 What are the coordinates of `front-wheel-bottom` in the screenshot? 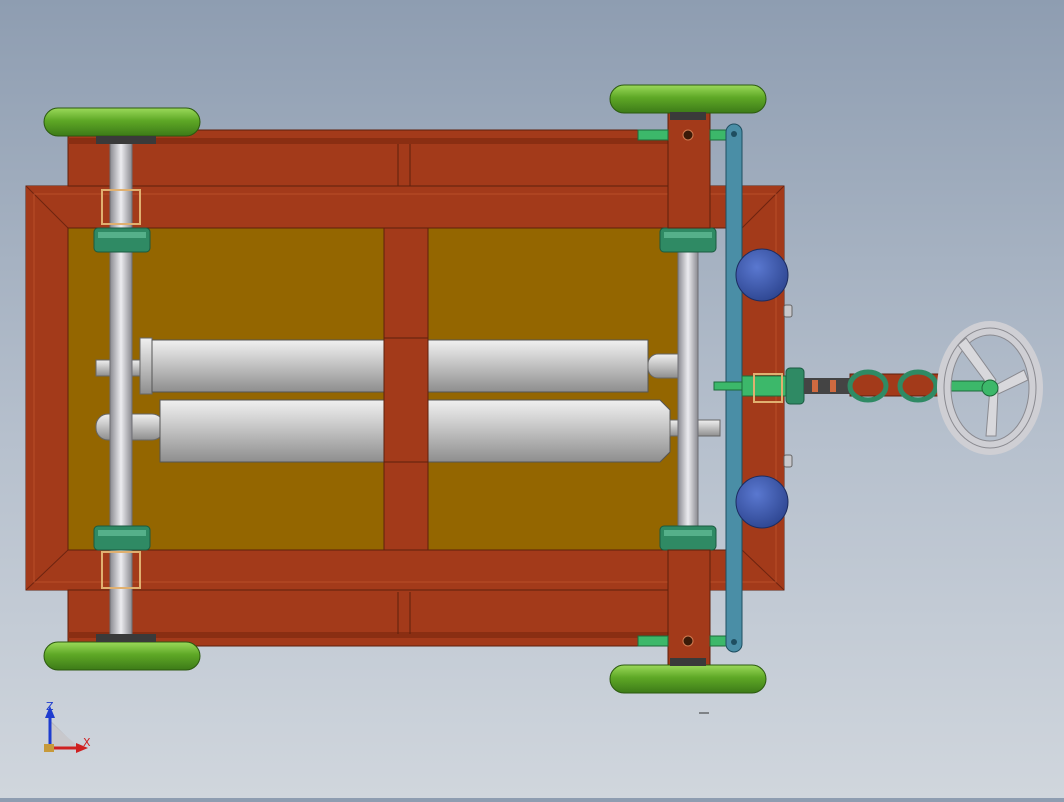 It's located at (688, 676).